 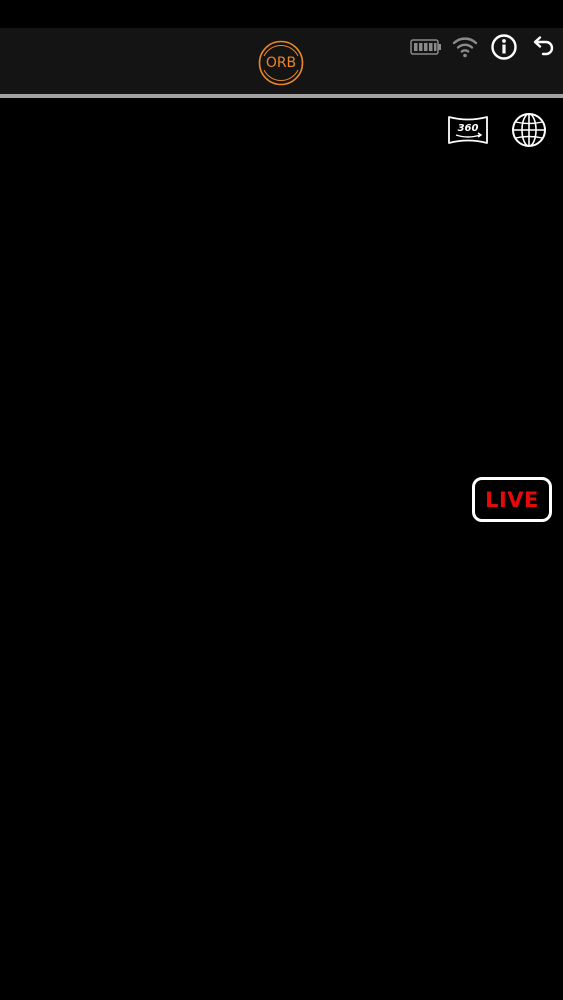 What do you see at coordinates (465, 46) in the screenshot?
I see `wifi-icon` at bounding box center [465, 46].